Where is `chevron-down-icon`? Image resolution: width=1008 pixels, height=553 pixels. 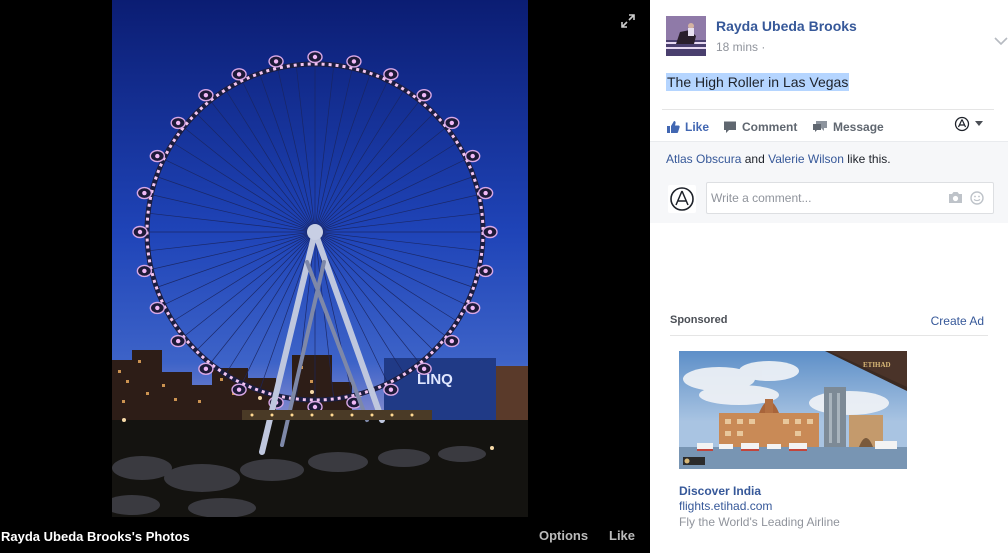 chevron-down-icon is located at coordinates (1001, 41).